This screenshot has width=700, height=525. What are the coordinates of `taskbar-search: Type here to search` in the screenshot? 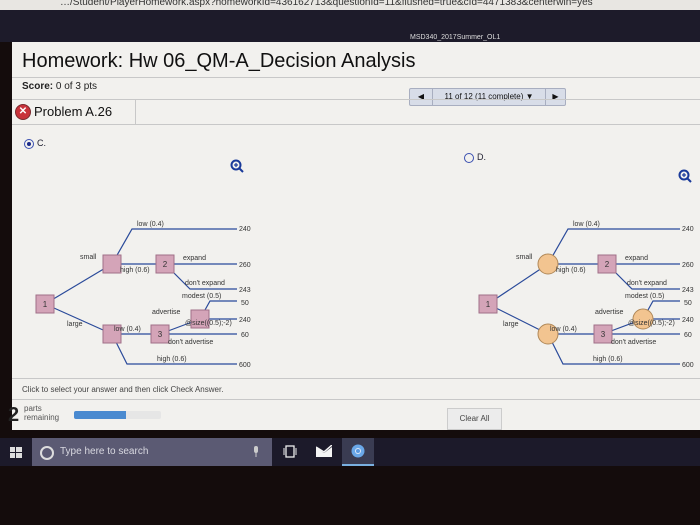 It's located at (152, 452).